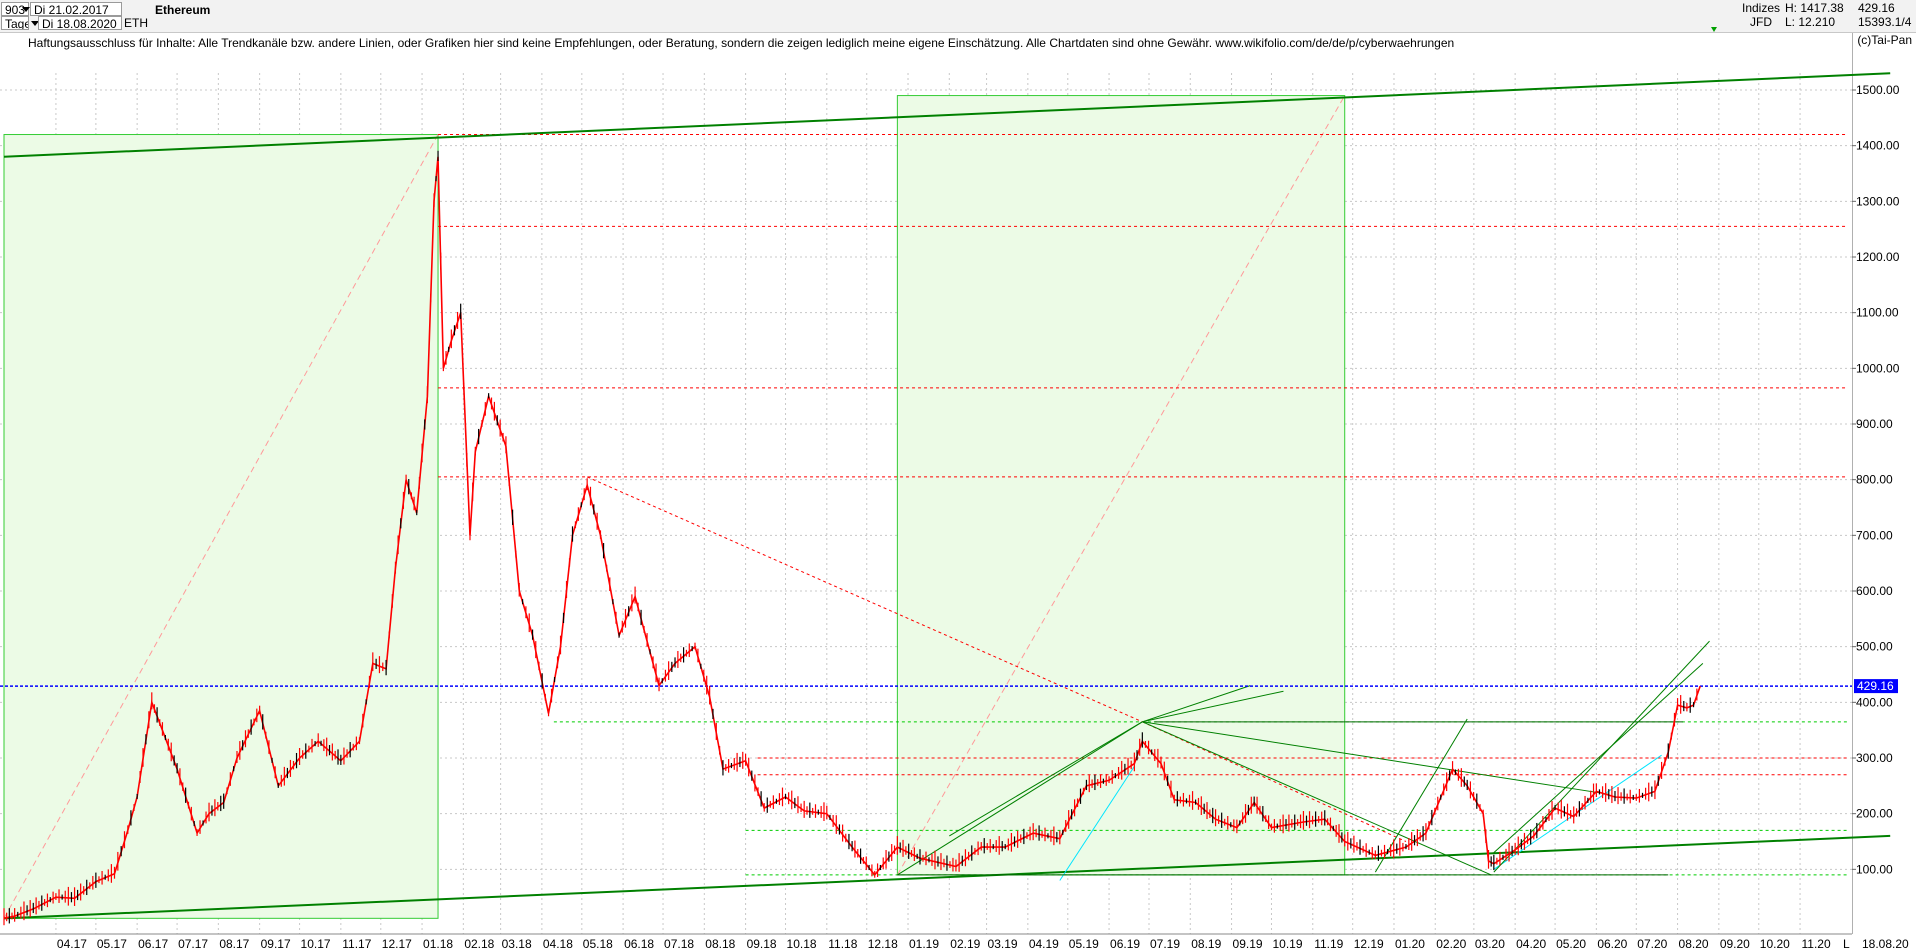 The height and width of the screenshot is (952, 1916). Describe the element at coordinates (1165, 944) in the screenshot. I see `x-tick-label: 07.19` at that location.